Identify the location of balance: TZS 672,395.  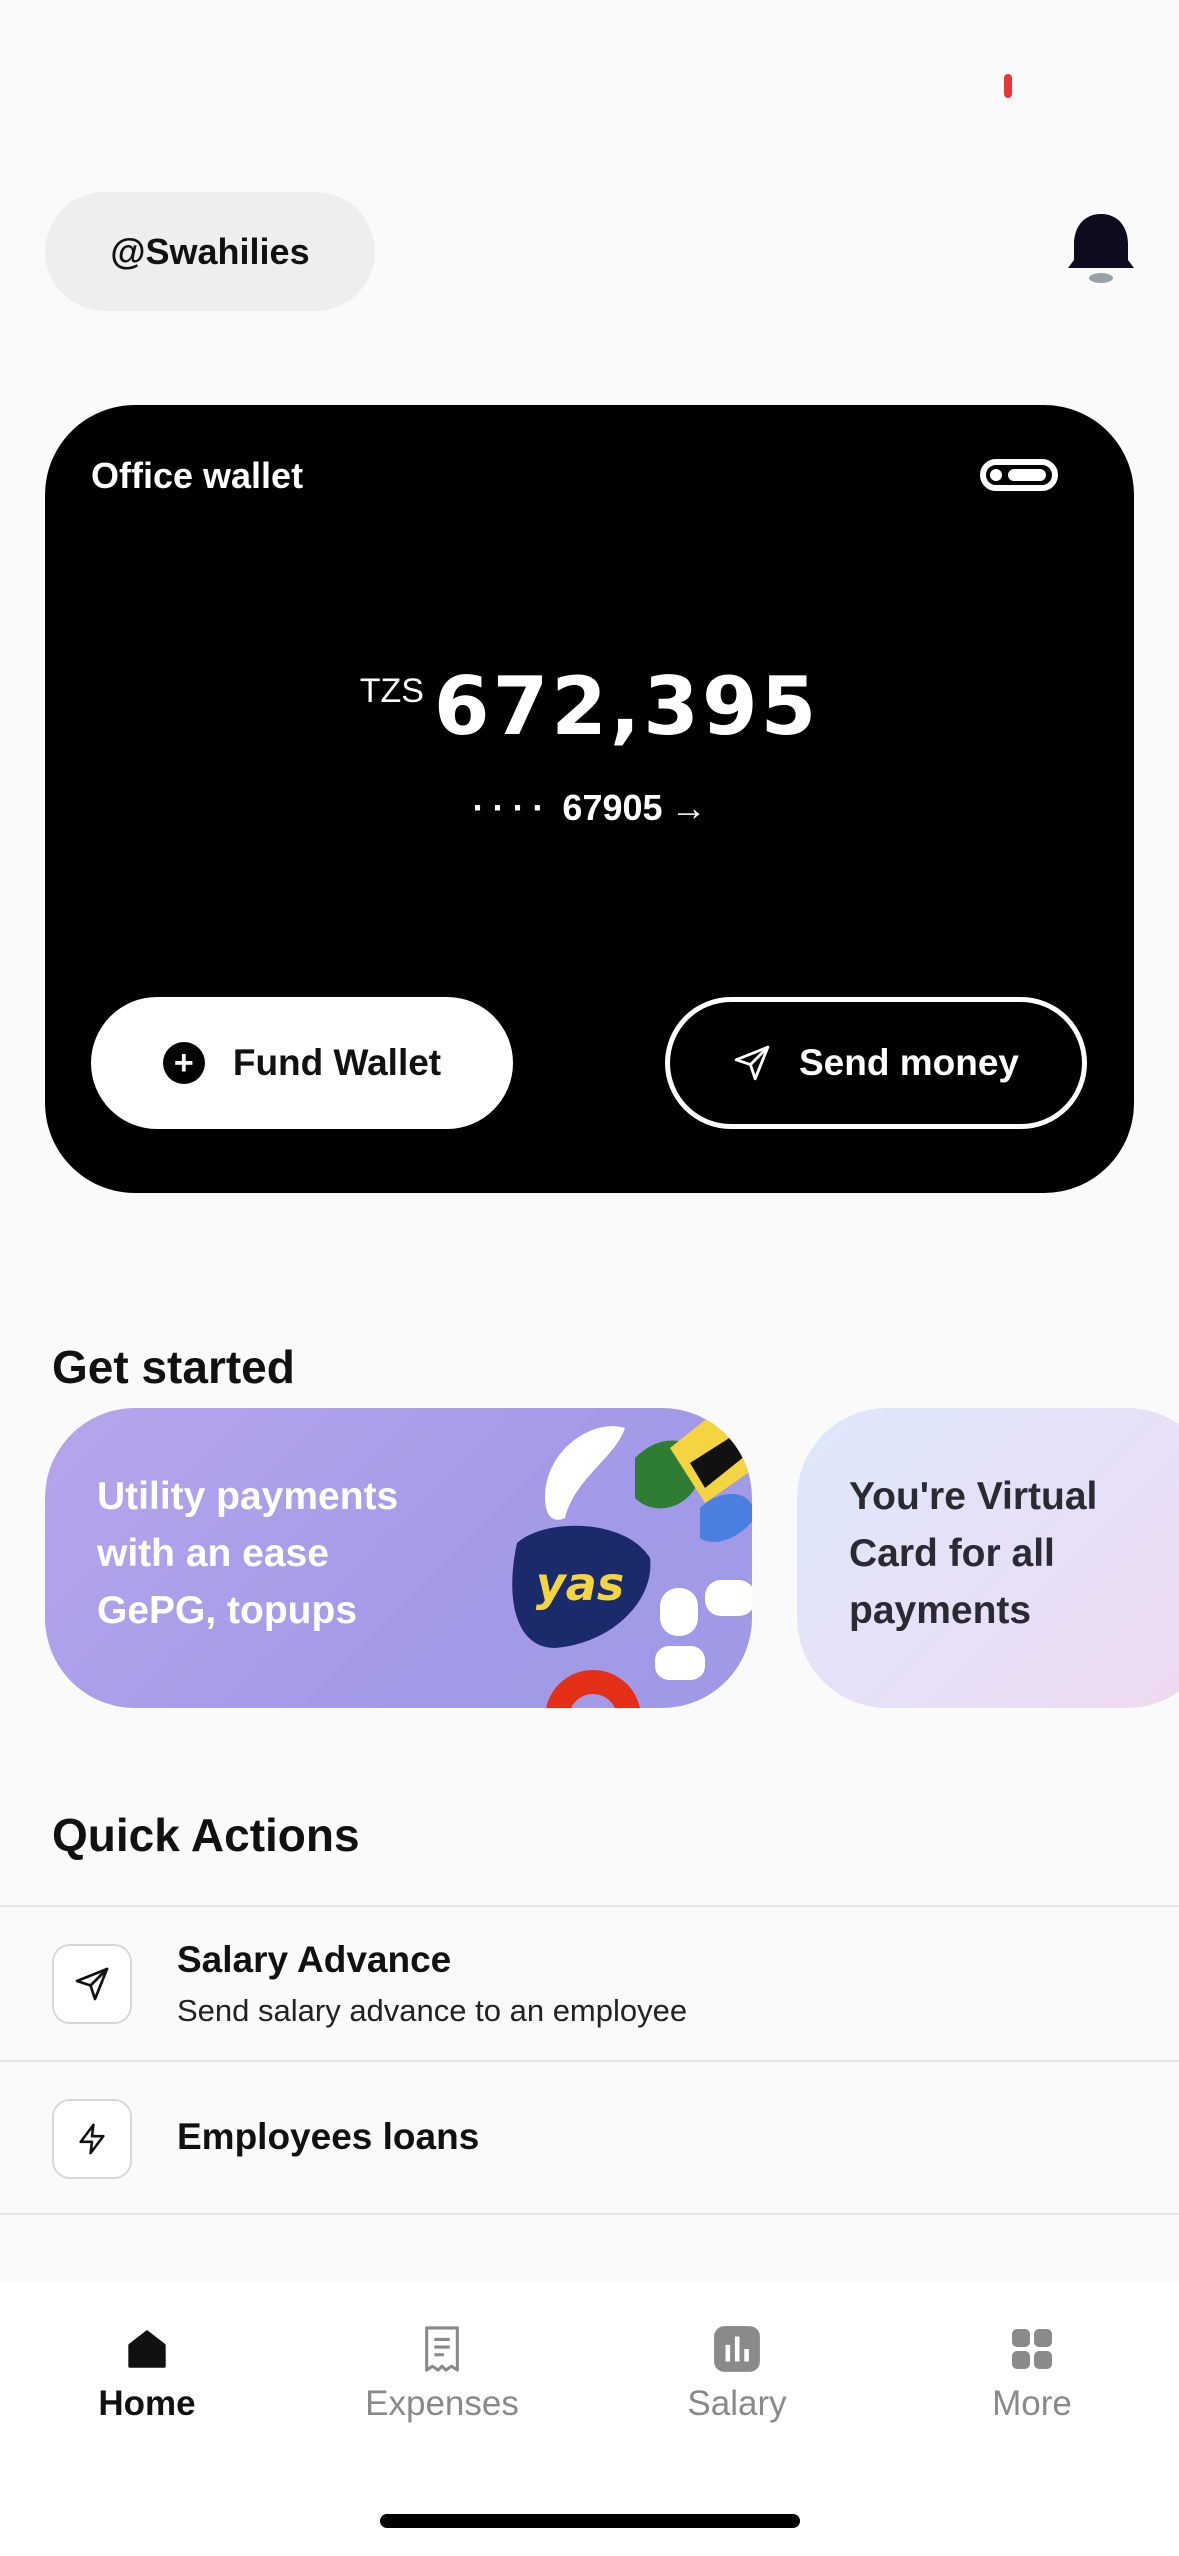
(589, 706).